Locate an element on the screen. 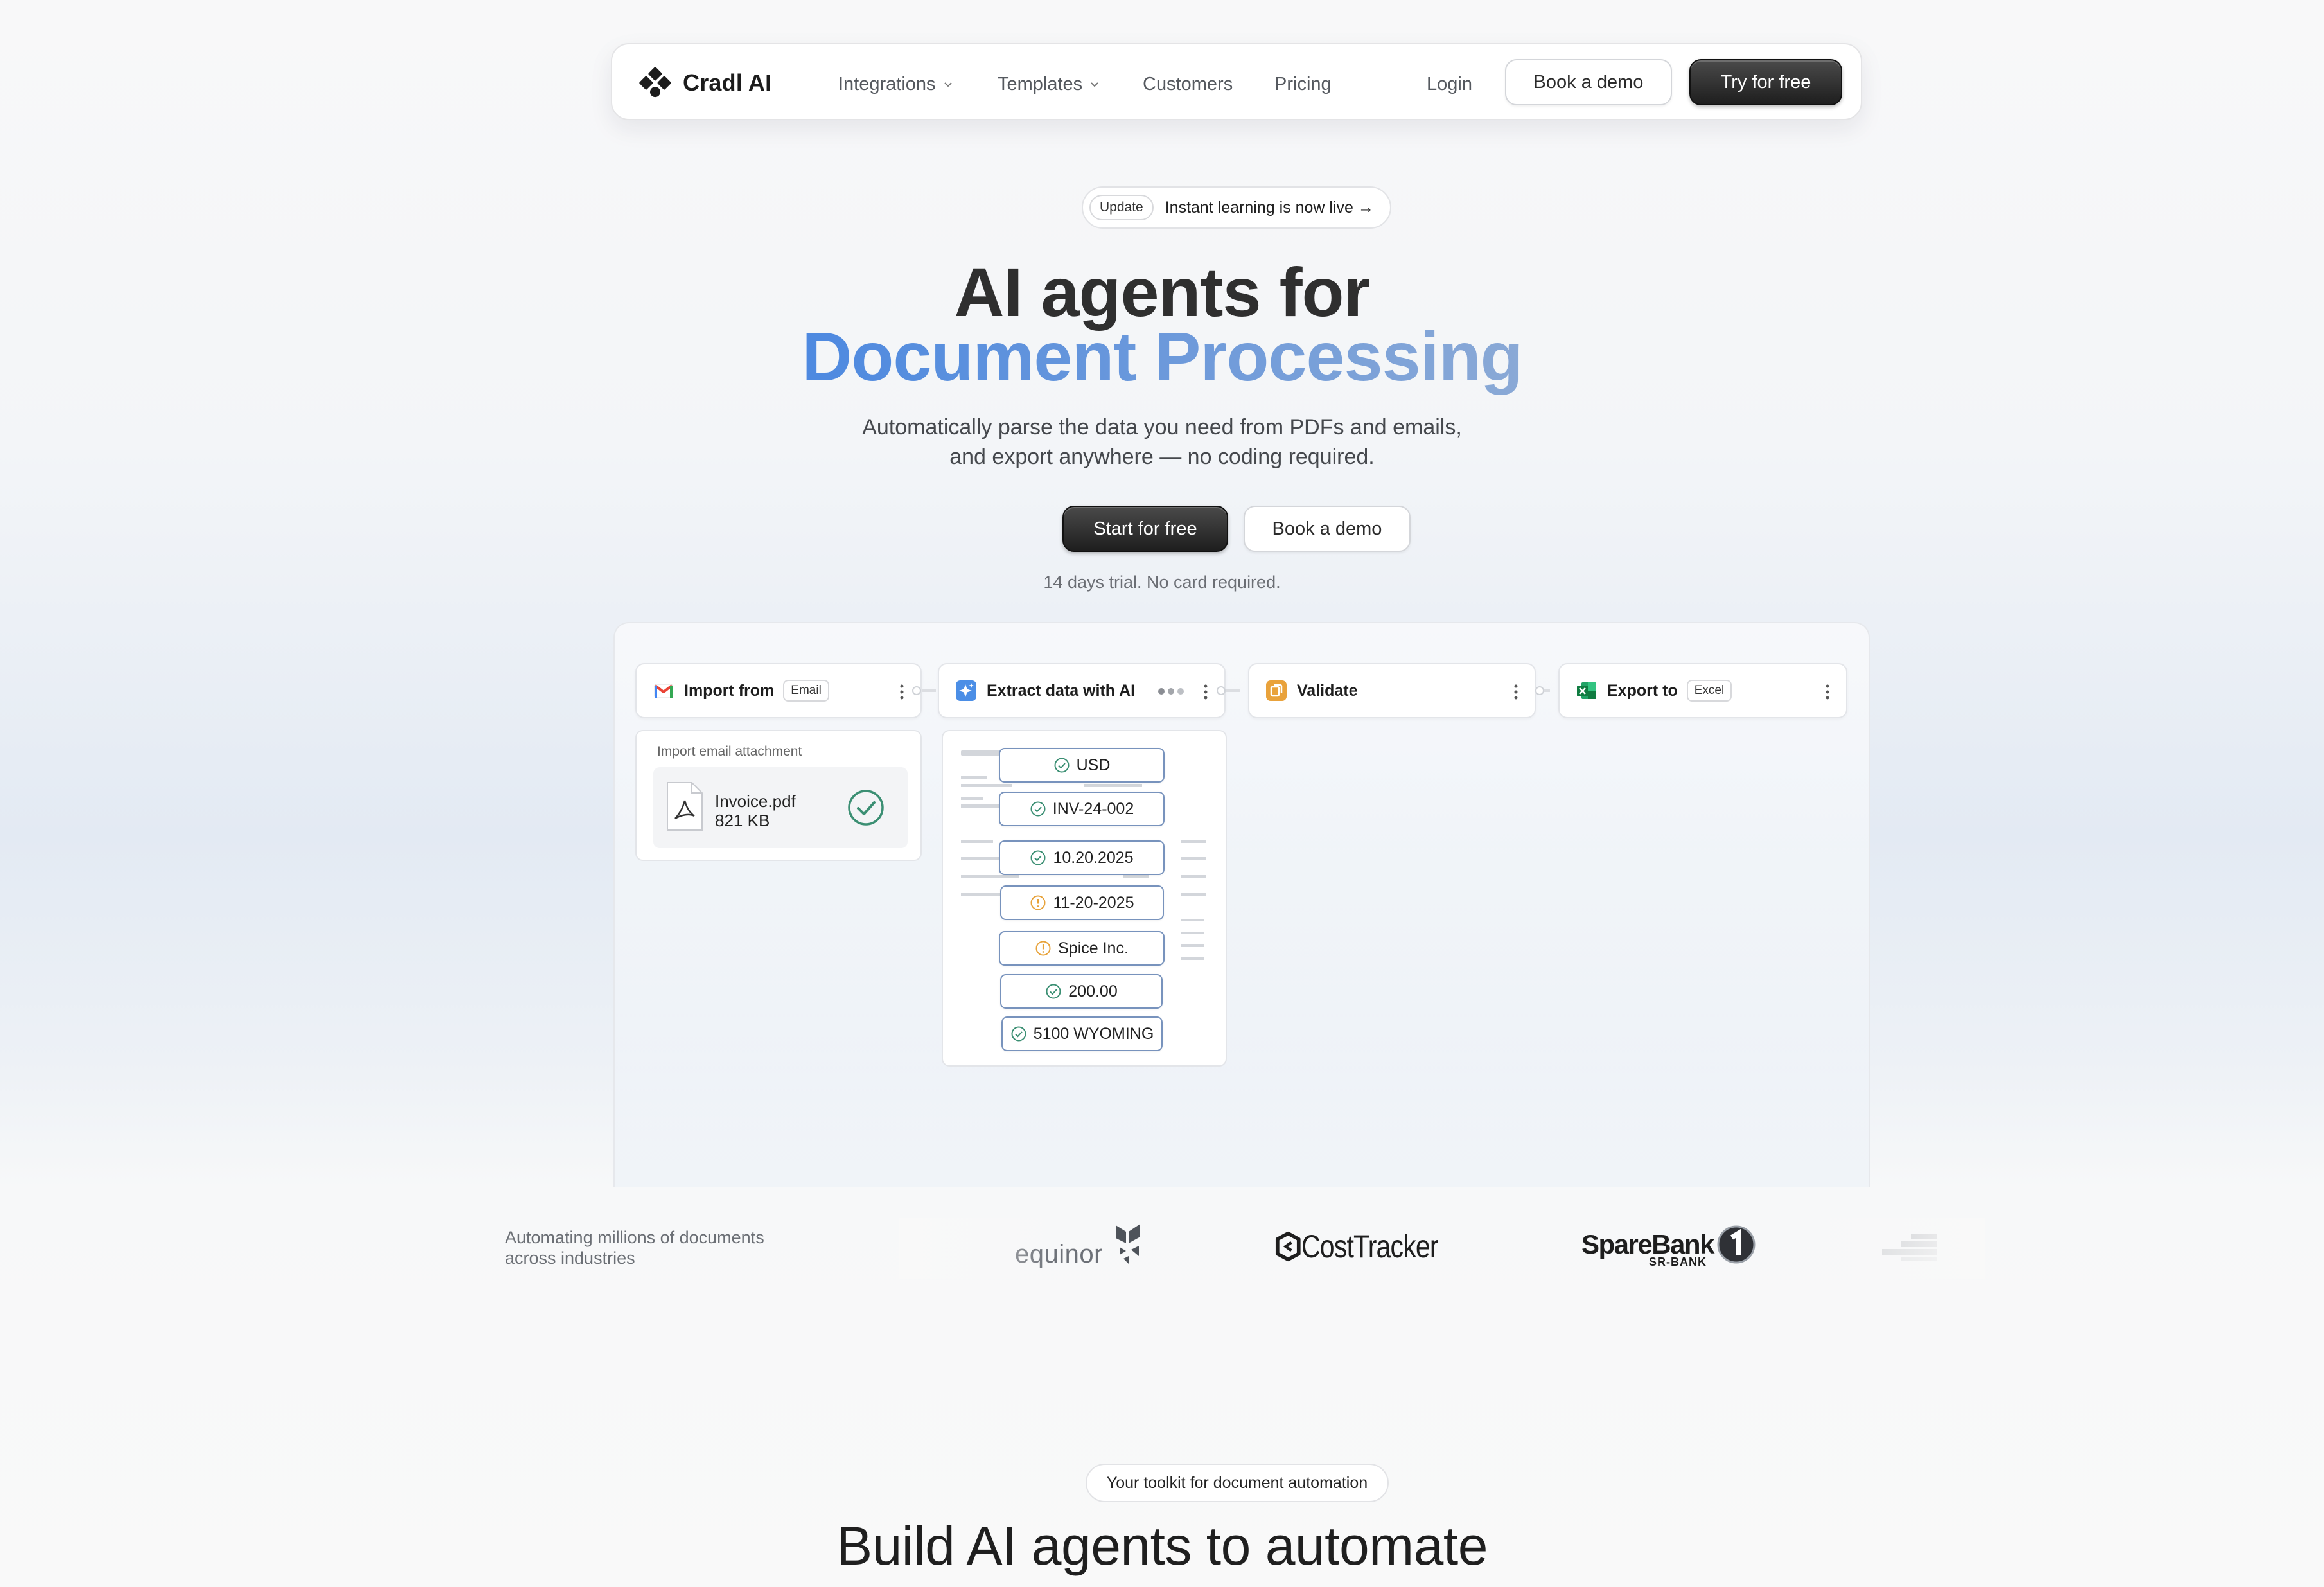  validate-icon is located at coordinates (1276, 690).